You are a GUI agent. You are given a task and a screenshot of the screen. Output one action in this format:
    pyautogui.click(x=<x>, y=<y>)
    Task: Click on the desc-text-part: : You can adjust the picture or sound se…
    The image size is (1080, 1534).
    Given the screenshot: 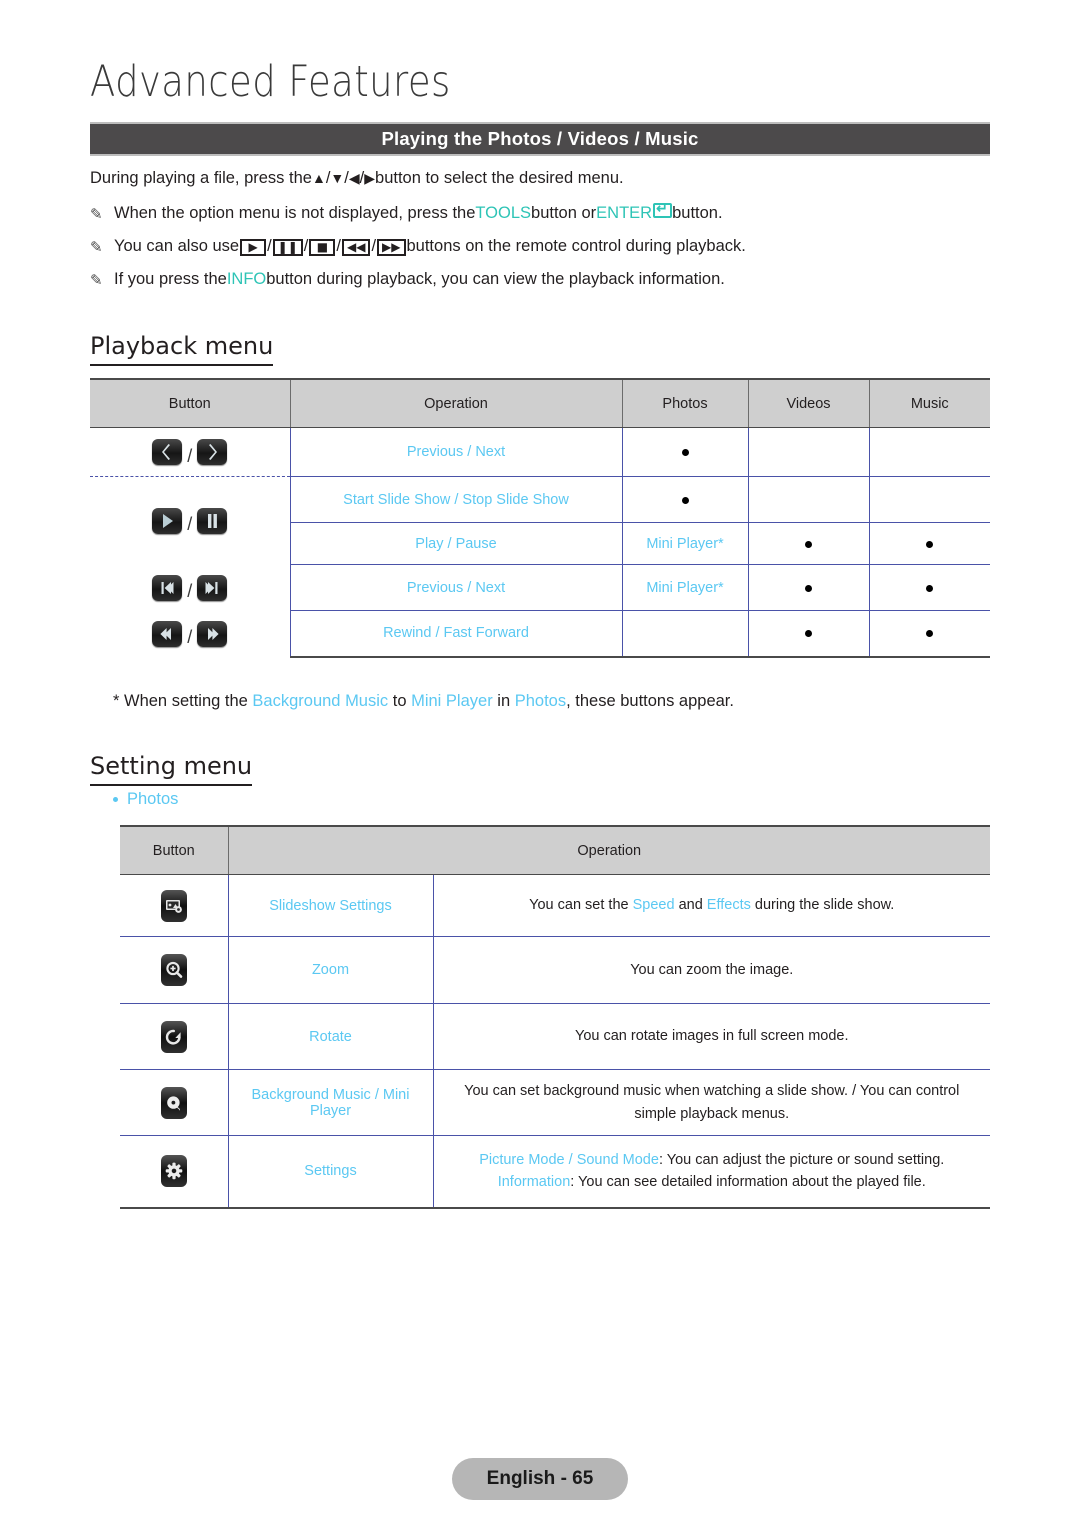 What is the action you would take?
    pyautogui.click(x=801, y=1159)
    